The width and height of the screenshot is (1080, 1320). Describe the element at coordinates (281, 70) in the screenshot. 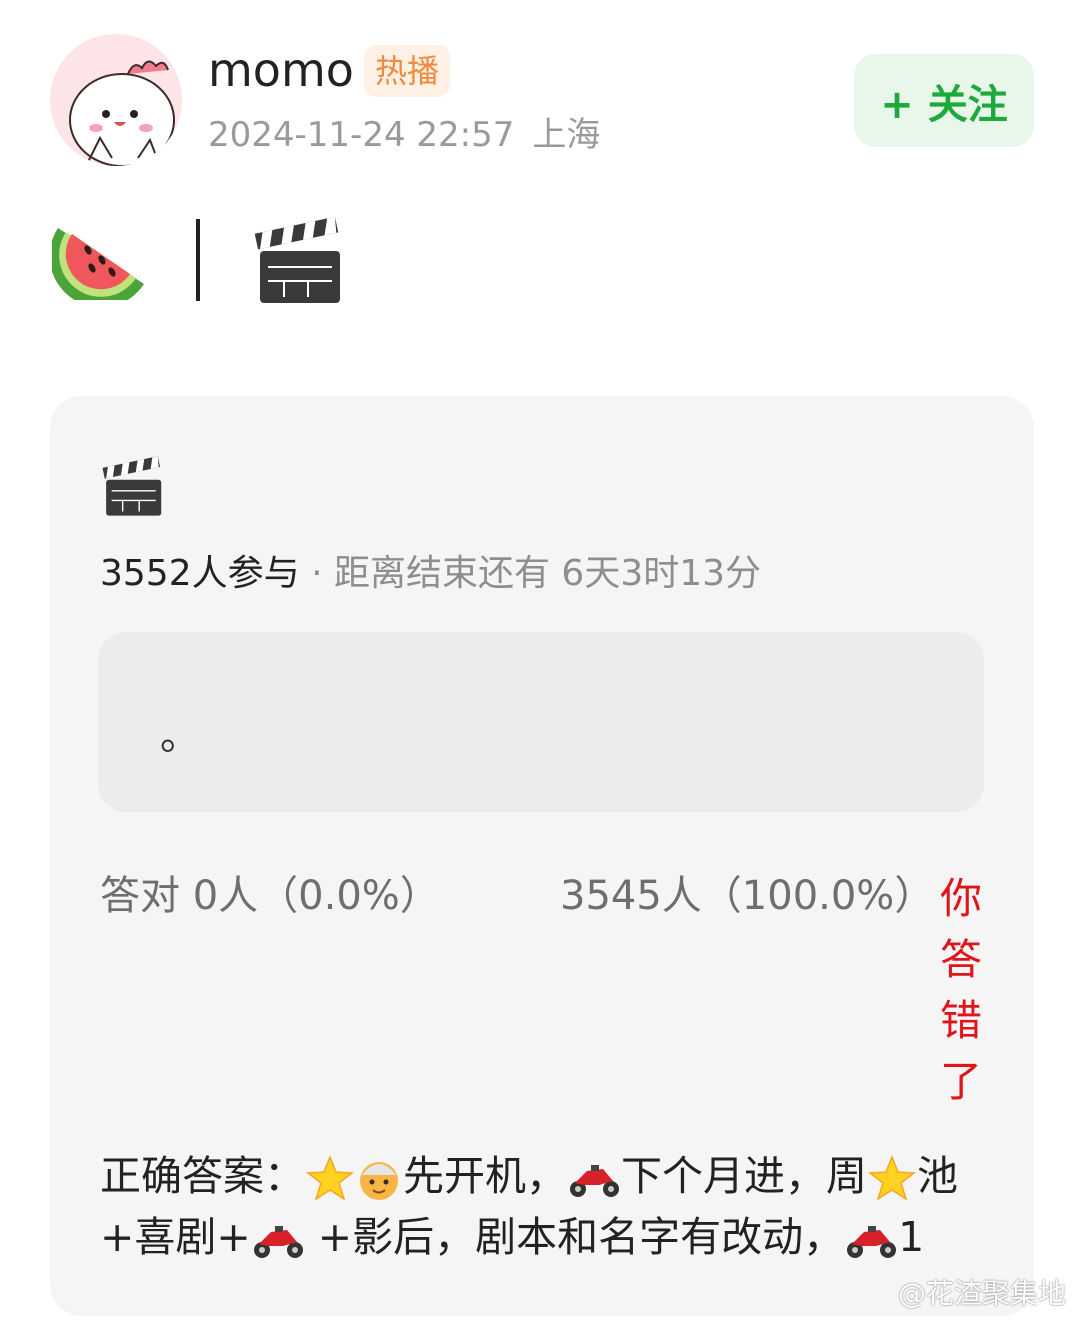

I see `username: momo` at that location.